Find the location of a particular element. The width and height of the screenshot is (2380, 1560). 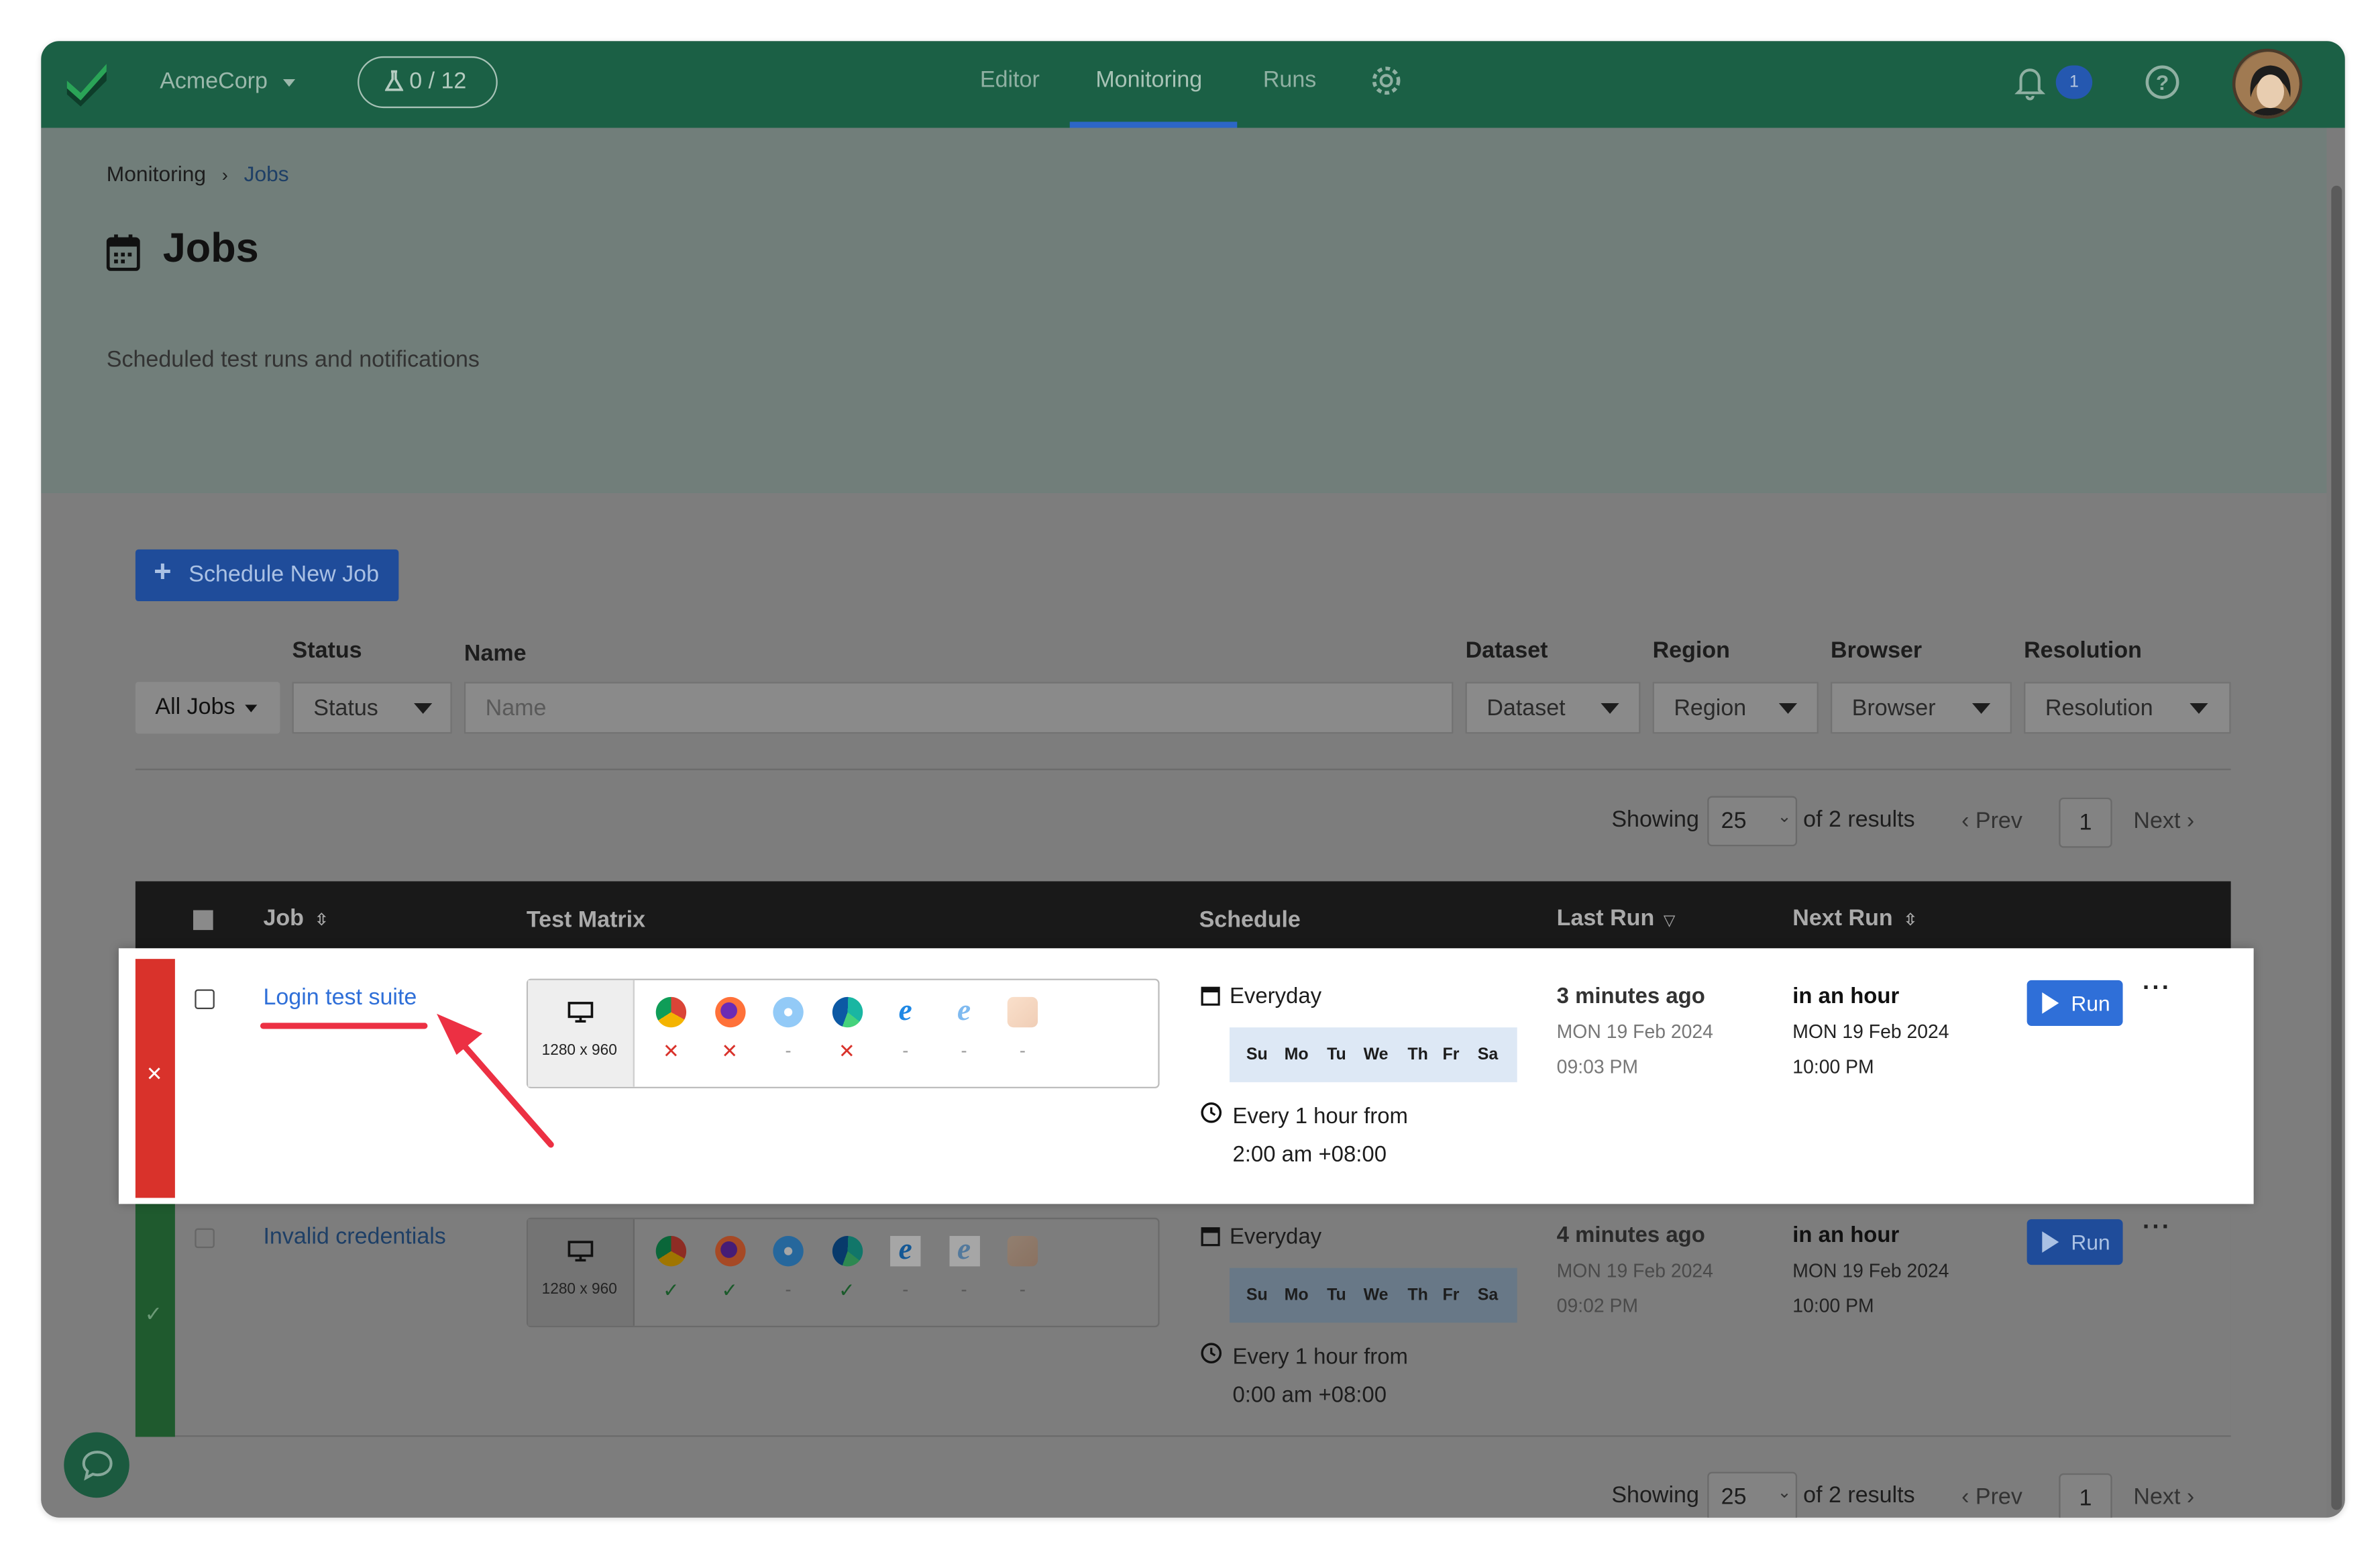

close-icon: ✕ is located at coordinates (154, 1074).